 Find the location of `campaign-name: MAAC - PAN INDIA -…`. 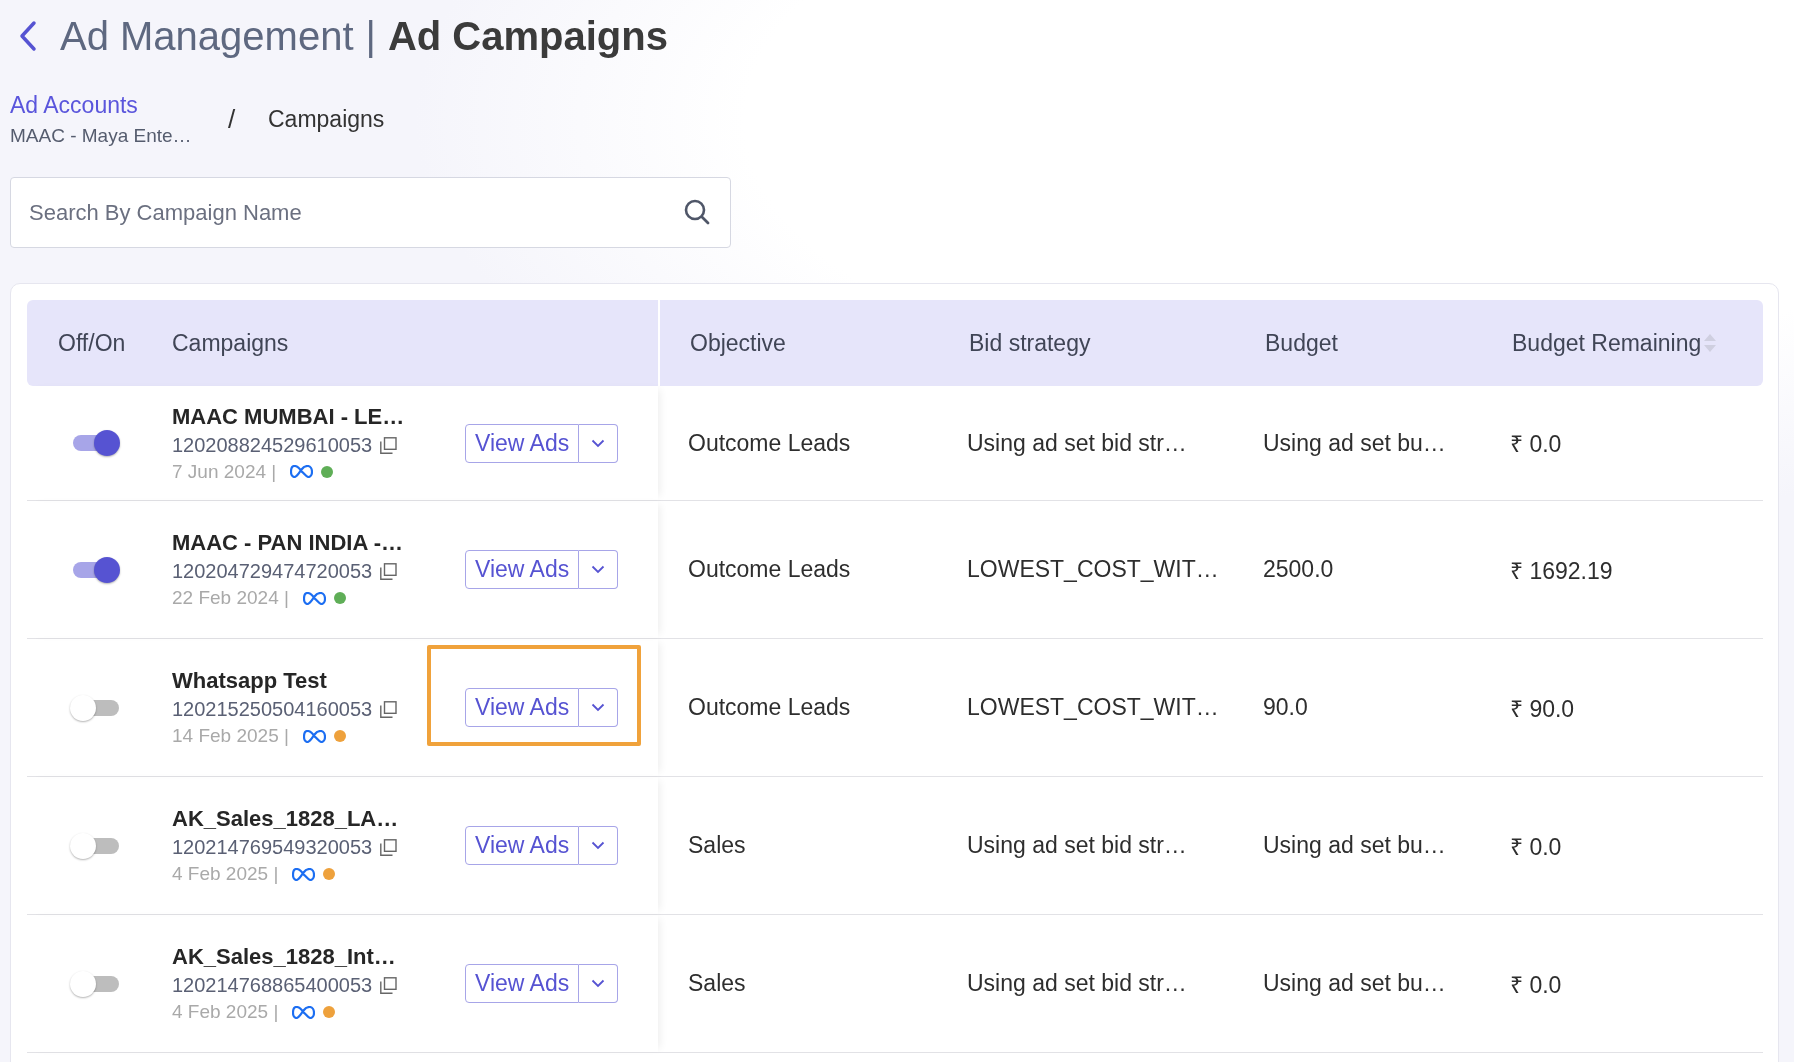

campaign-name: MAAC - PAN INDIA -… is located at coordinates (288, 543).